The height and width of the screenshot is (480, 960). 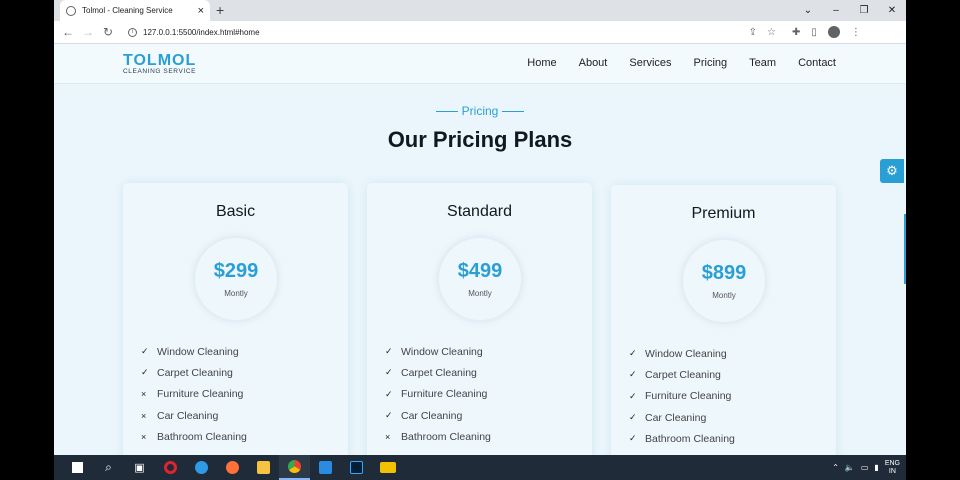 I want to click on price-circle: $299 Montly, so click(x=236, y=279).